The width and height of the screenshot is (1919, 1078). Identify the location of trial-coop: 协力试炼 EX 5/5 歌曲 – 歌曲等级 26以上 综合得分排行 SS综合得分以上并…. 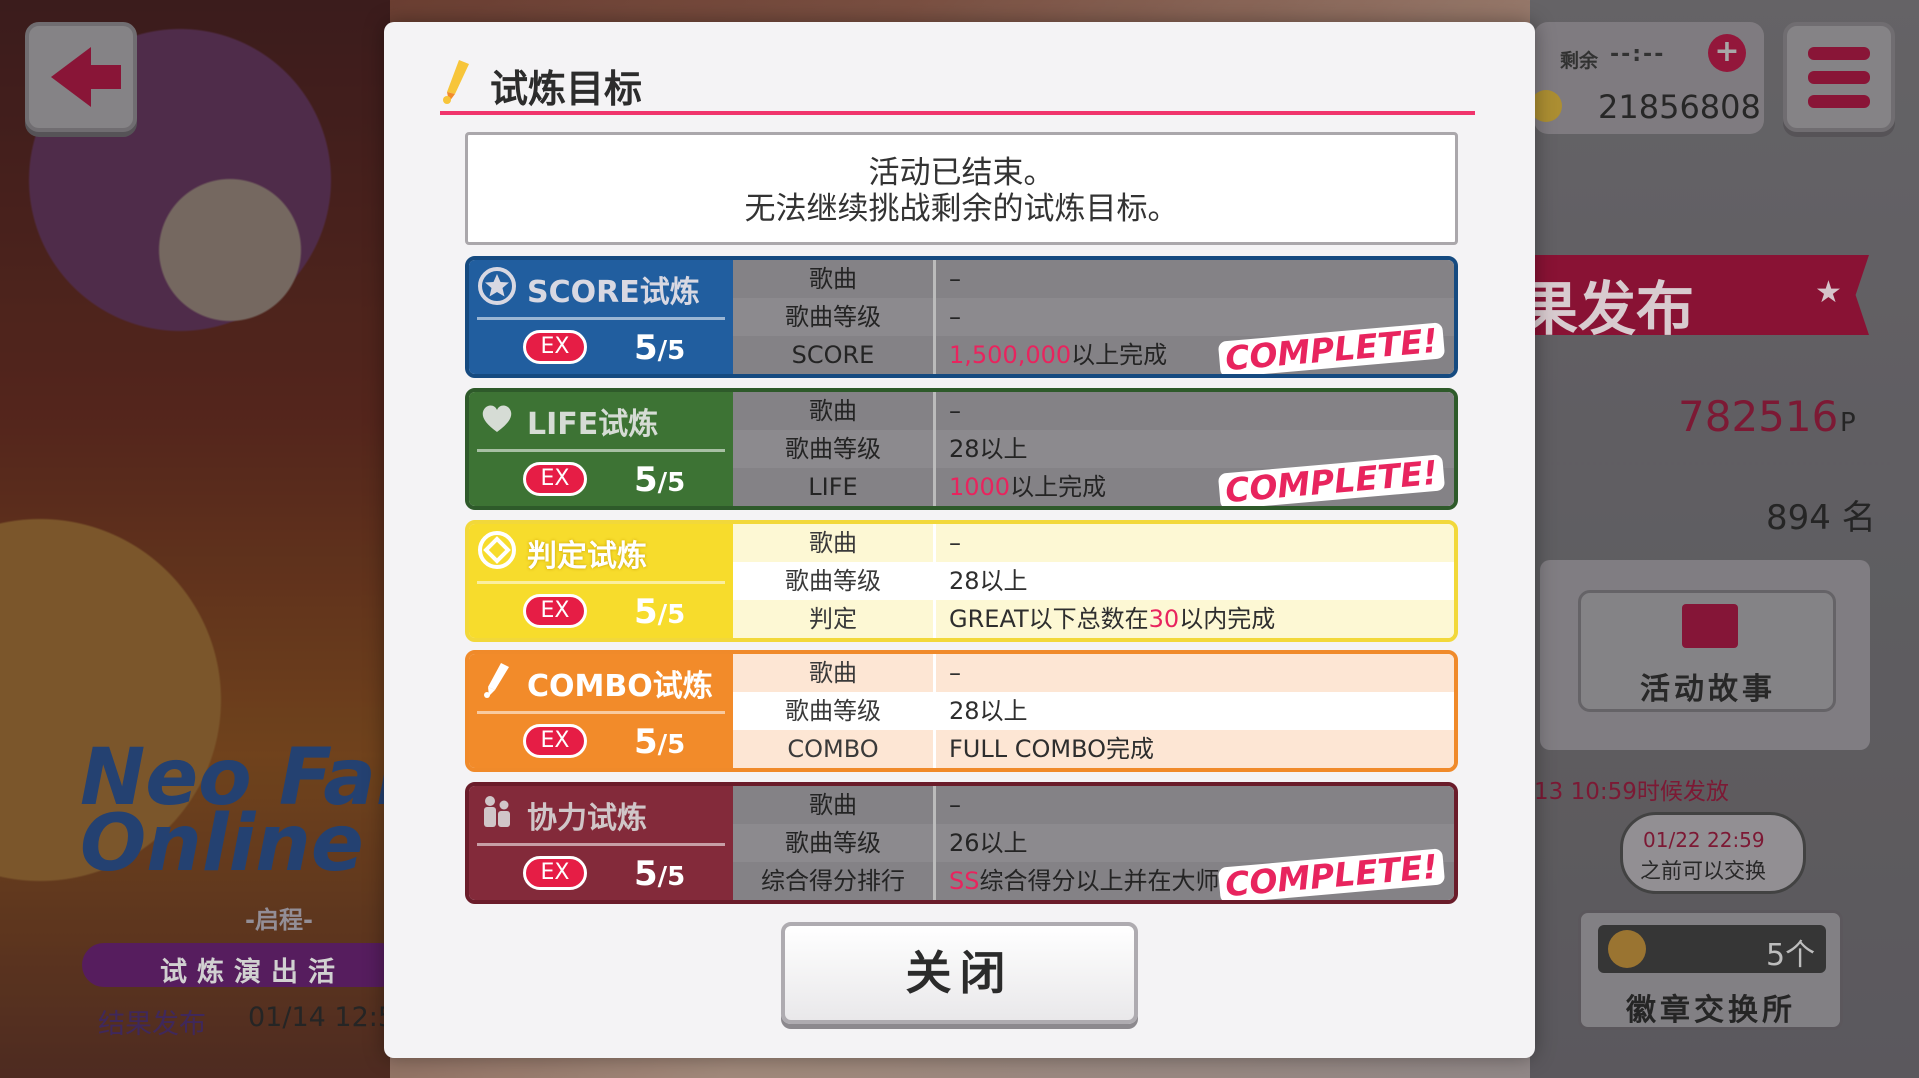
(961, 843).